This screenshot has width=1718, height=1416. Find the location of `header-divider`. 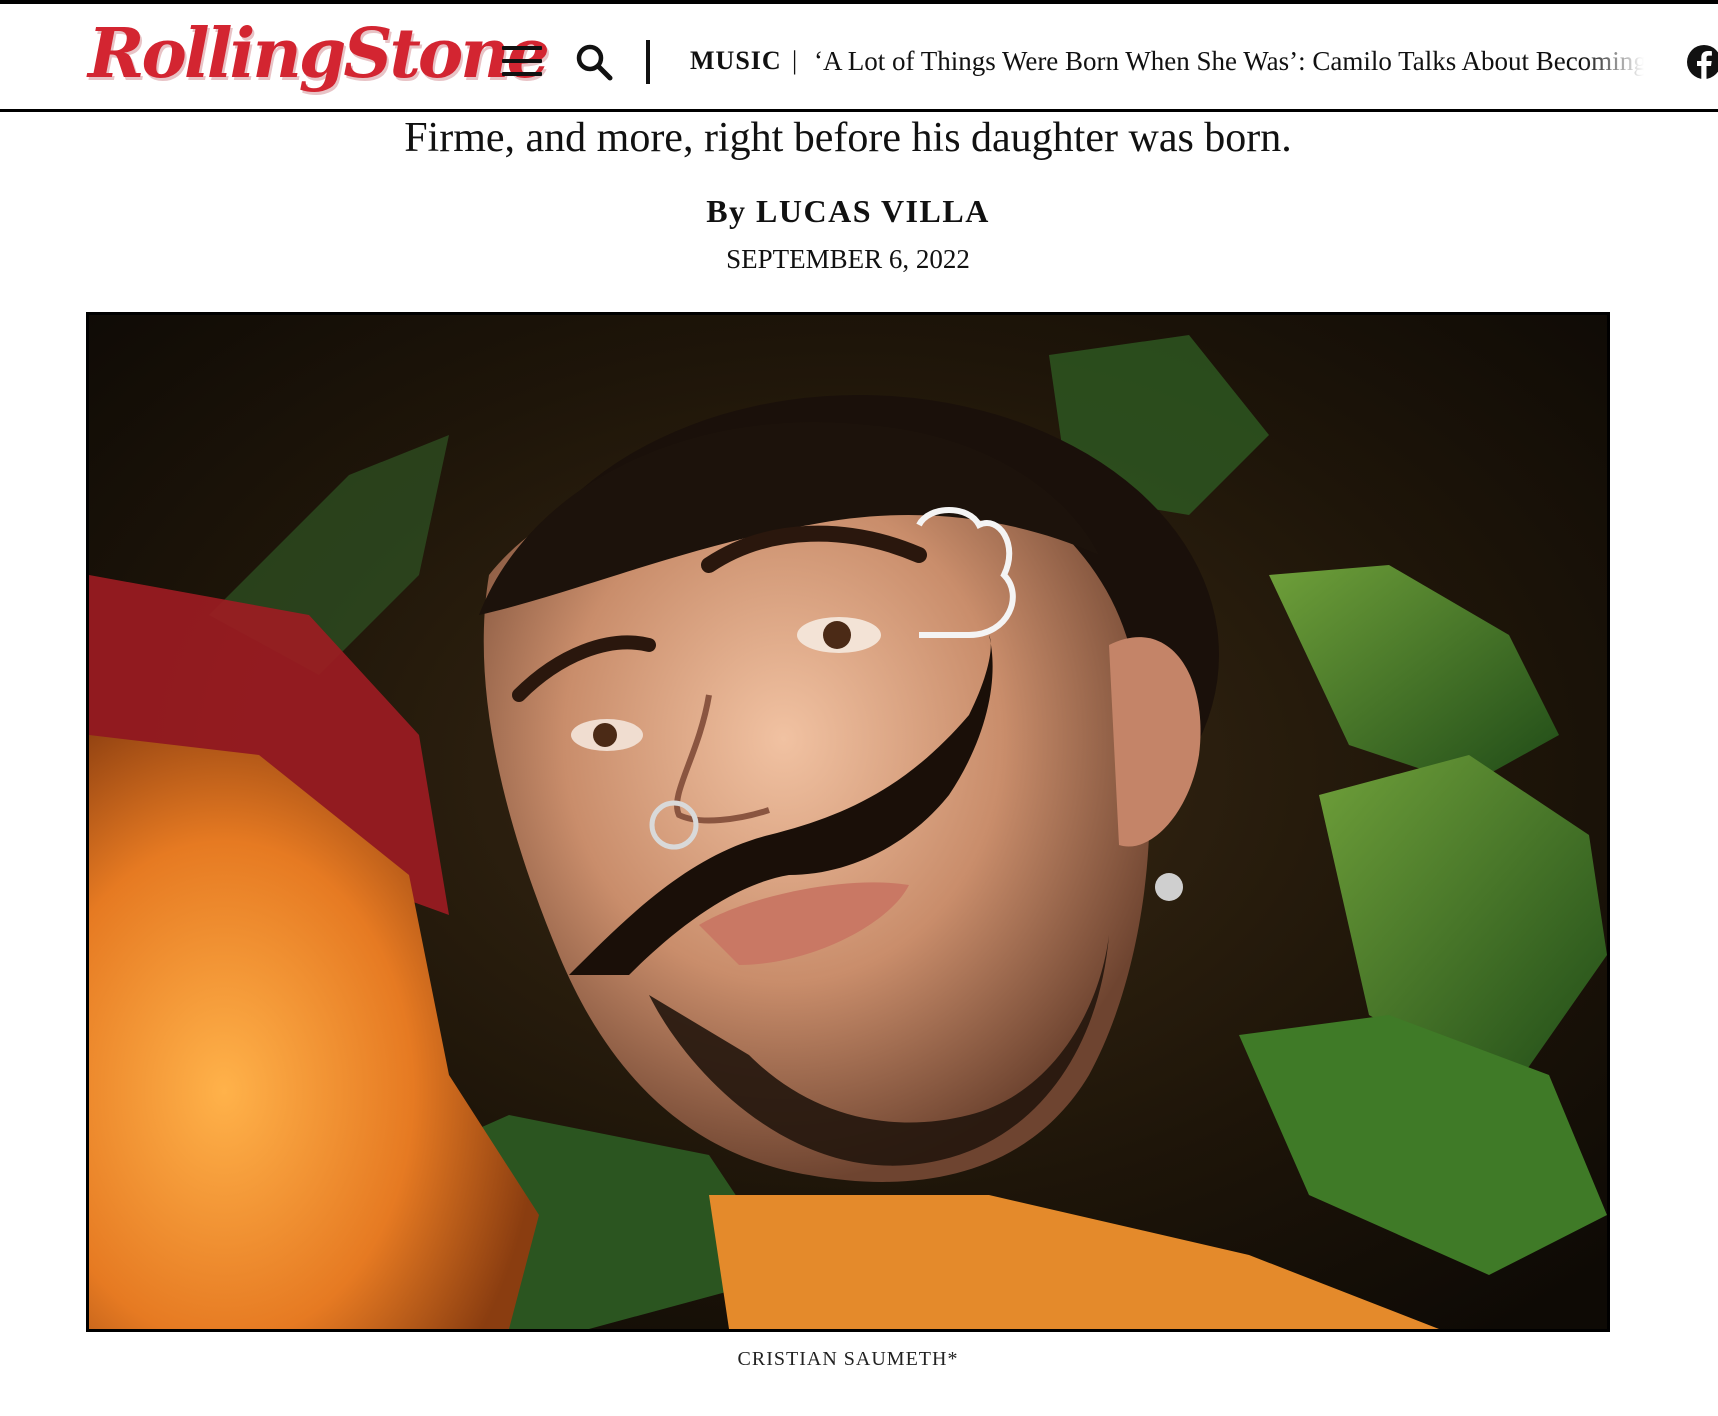

header-divider is located at coordinates (648, 62).